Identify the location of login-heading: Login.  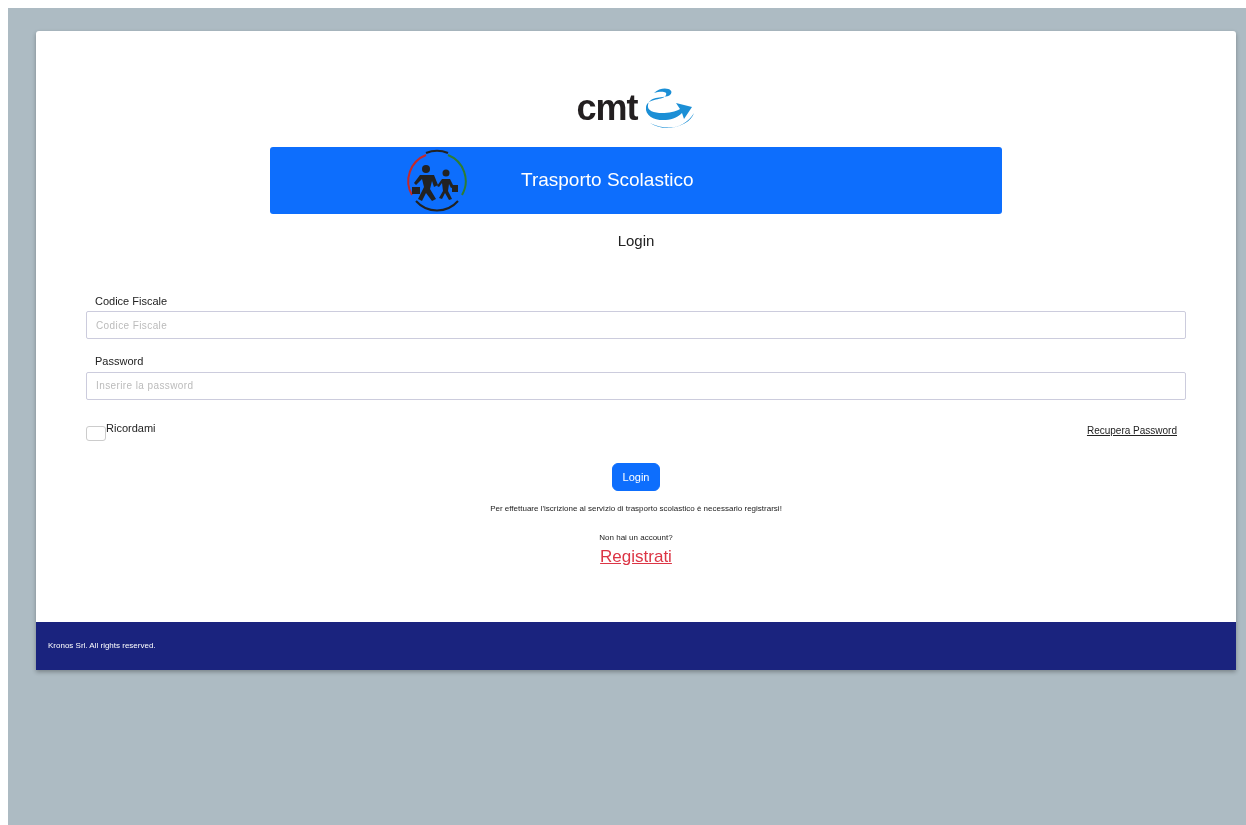
(636, 241).